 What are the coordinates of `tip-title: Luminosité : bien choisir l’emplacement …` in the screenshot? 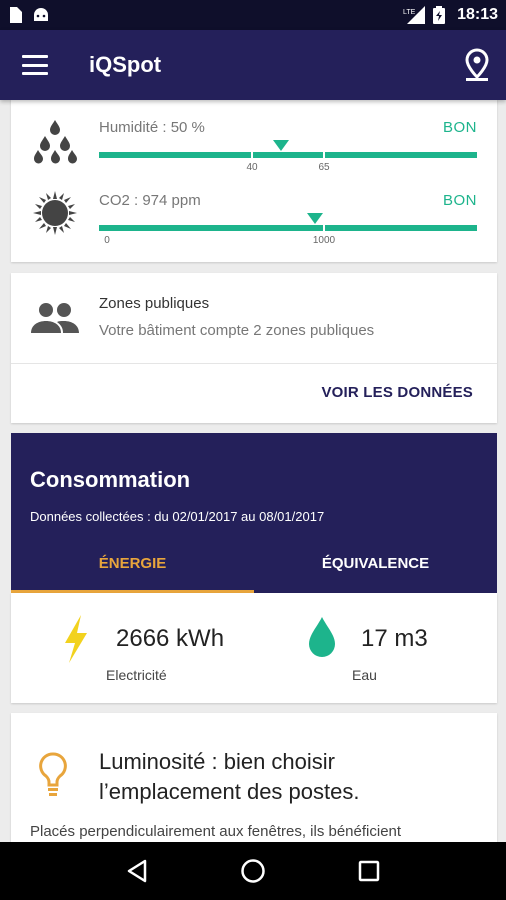 It's located at (229, 776).